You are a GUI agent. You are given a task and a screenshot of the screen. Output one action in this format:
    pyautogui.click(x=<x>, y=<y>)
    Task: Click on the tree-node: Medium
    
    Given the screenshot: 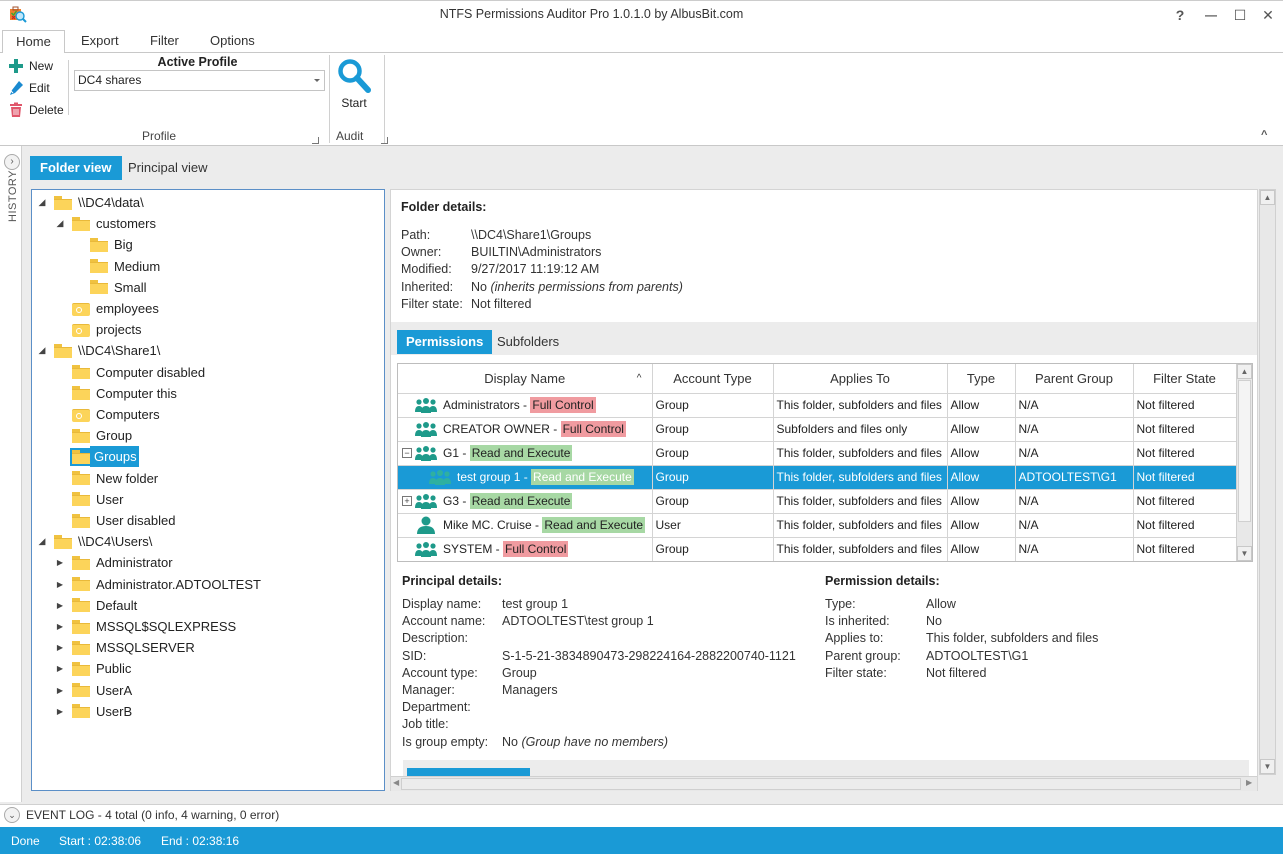 What is the action you would take?
    pyautogui.click(x=117, y=266)
    